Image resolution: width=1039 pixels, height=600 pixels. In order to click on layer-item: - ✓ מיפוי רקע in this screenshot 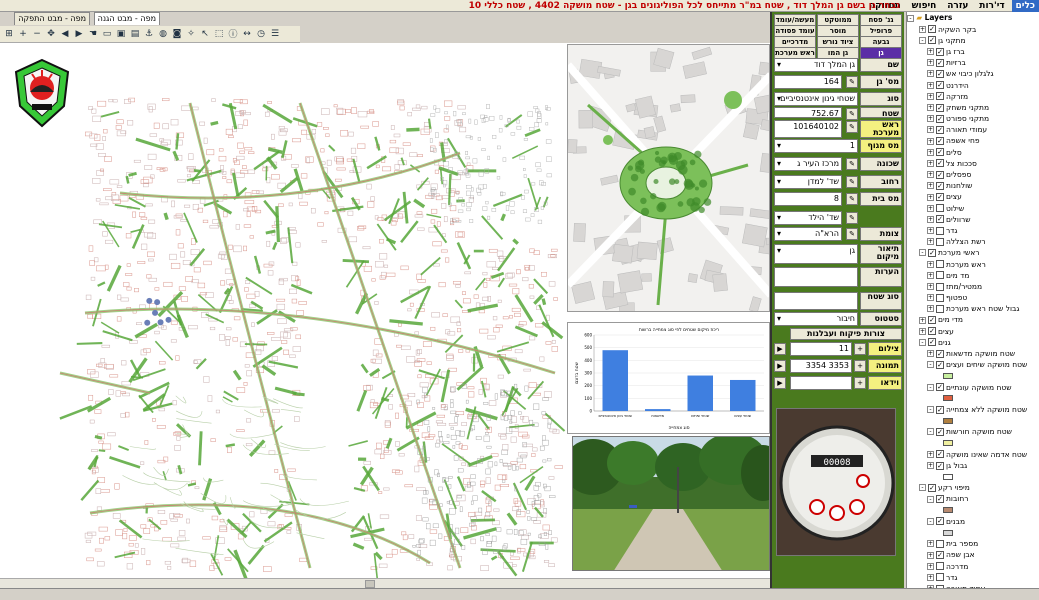, I will do `click(973, 487)`.